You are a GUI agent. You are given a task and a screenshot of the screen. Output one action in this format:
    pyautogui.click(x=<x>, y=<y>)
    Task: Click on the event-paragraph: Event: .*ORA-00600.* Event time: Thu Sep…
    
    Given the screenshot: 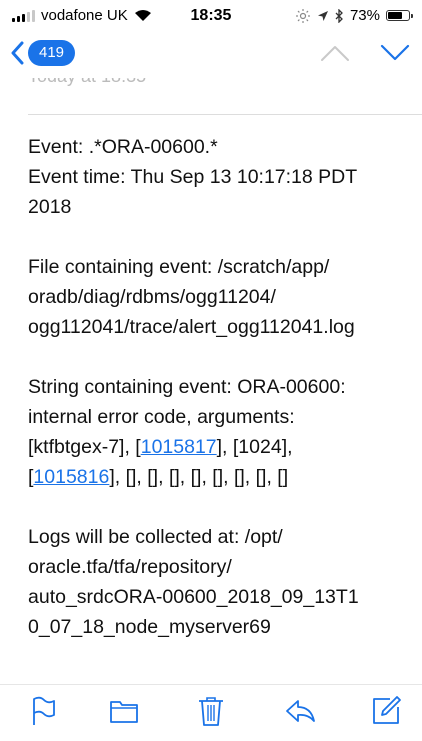 What is the action you would take?
    pyautogui.click(x=218, y=177)
    